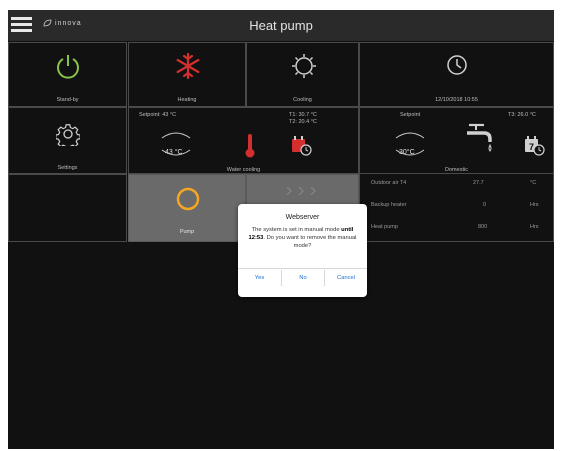  Describe the element at coordinates (533, 183) in the screenshot. I see `readout-unit: °C` at that location.